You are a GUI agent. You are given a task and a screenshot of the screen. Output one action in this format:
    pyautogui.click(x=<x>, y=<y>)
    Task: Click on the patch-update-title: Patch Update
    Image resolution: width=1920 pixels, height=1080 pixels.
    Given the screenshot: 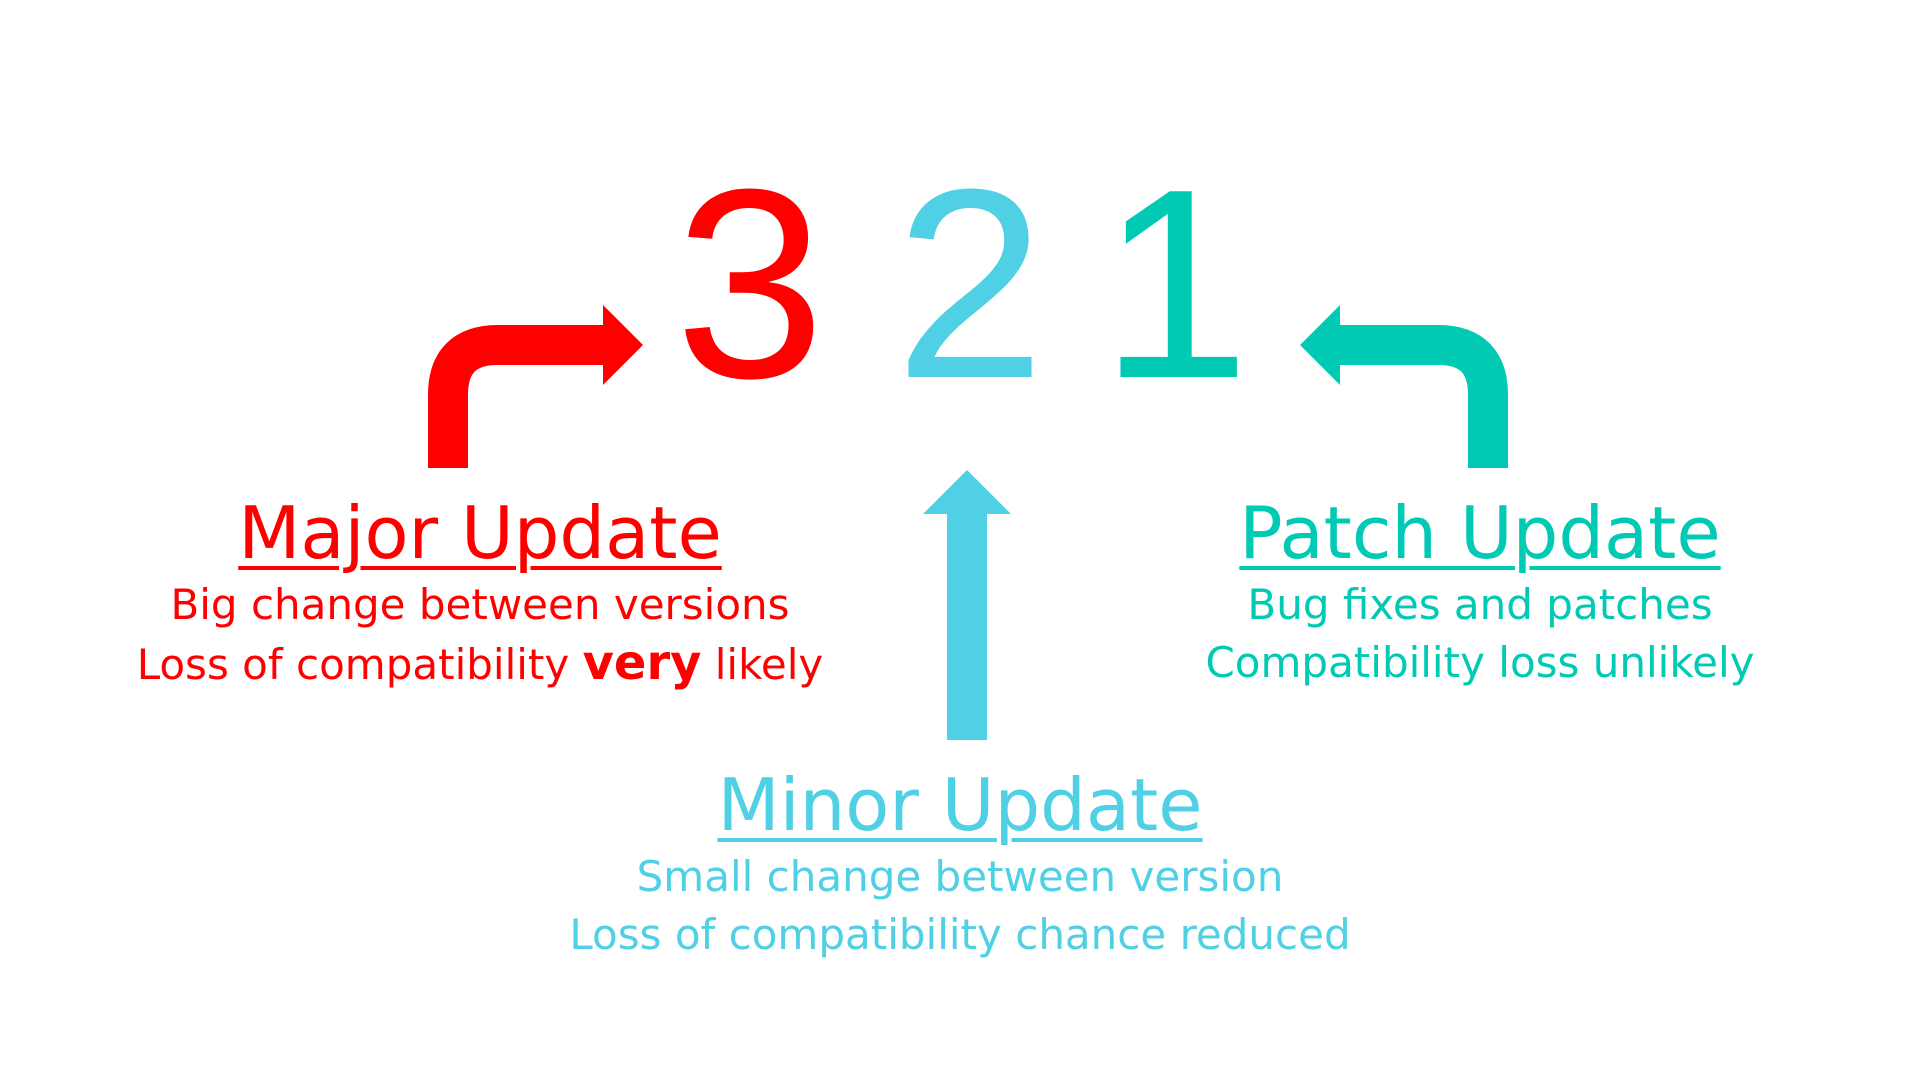 What is the action you would take?
    pyautogui.click(x=1480, y=533)
    